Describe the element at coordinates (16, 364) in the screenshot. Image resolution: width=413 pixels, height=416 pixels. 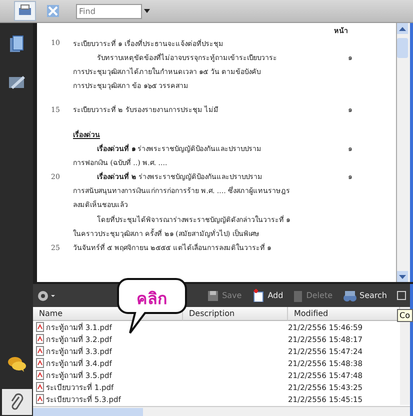
I see `speech-bubbles-icon` at that location.